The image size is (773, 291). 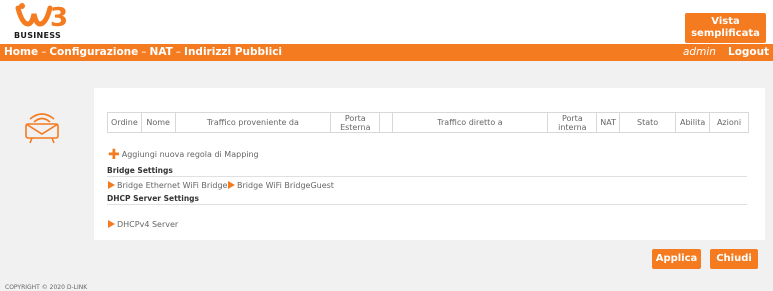 What do you see at coordinates (725, 21) in the screenshot?
I see `vista-button-line1: Vista` at bounding box center [725, 21].